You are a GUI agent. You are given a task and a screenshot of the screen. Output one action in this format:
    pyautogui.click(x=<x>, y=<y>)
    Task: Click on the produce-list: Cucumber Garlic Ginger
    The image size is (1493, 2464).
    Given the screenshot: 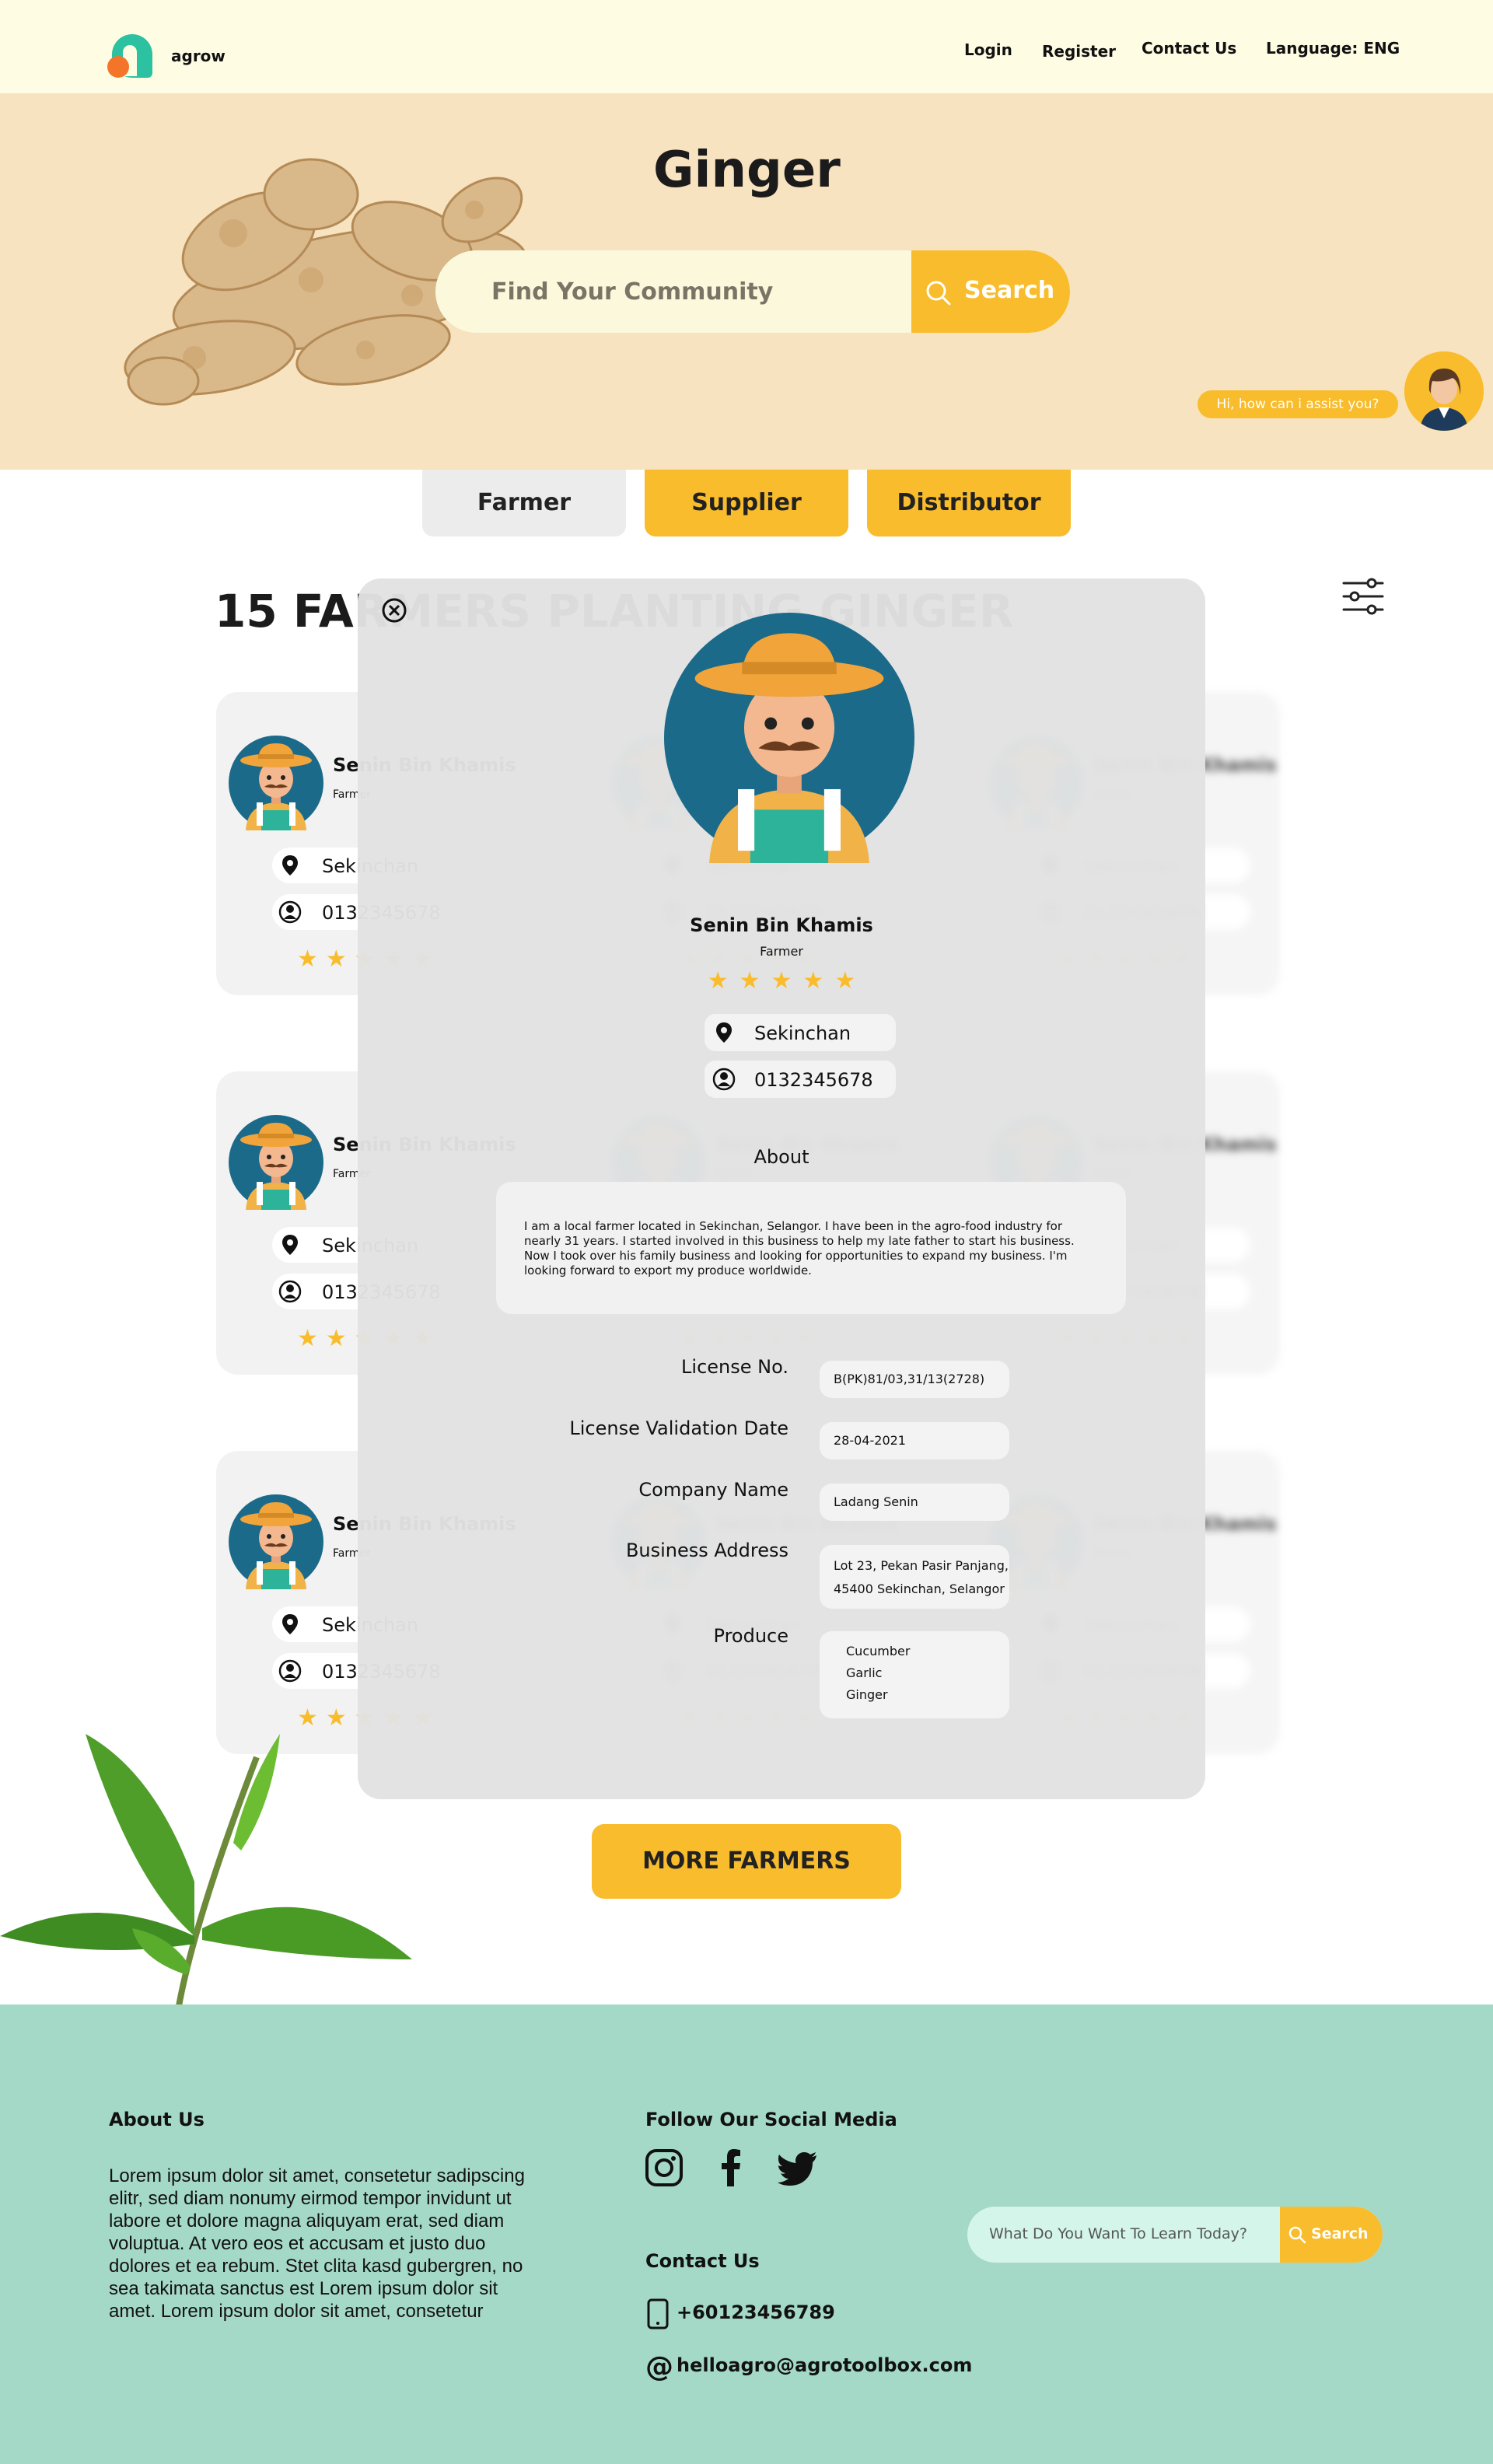 What is the action you would take?
    pyautogui.click(x=914, y=1675)
    